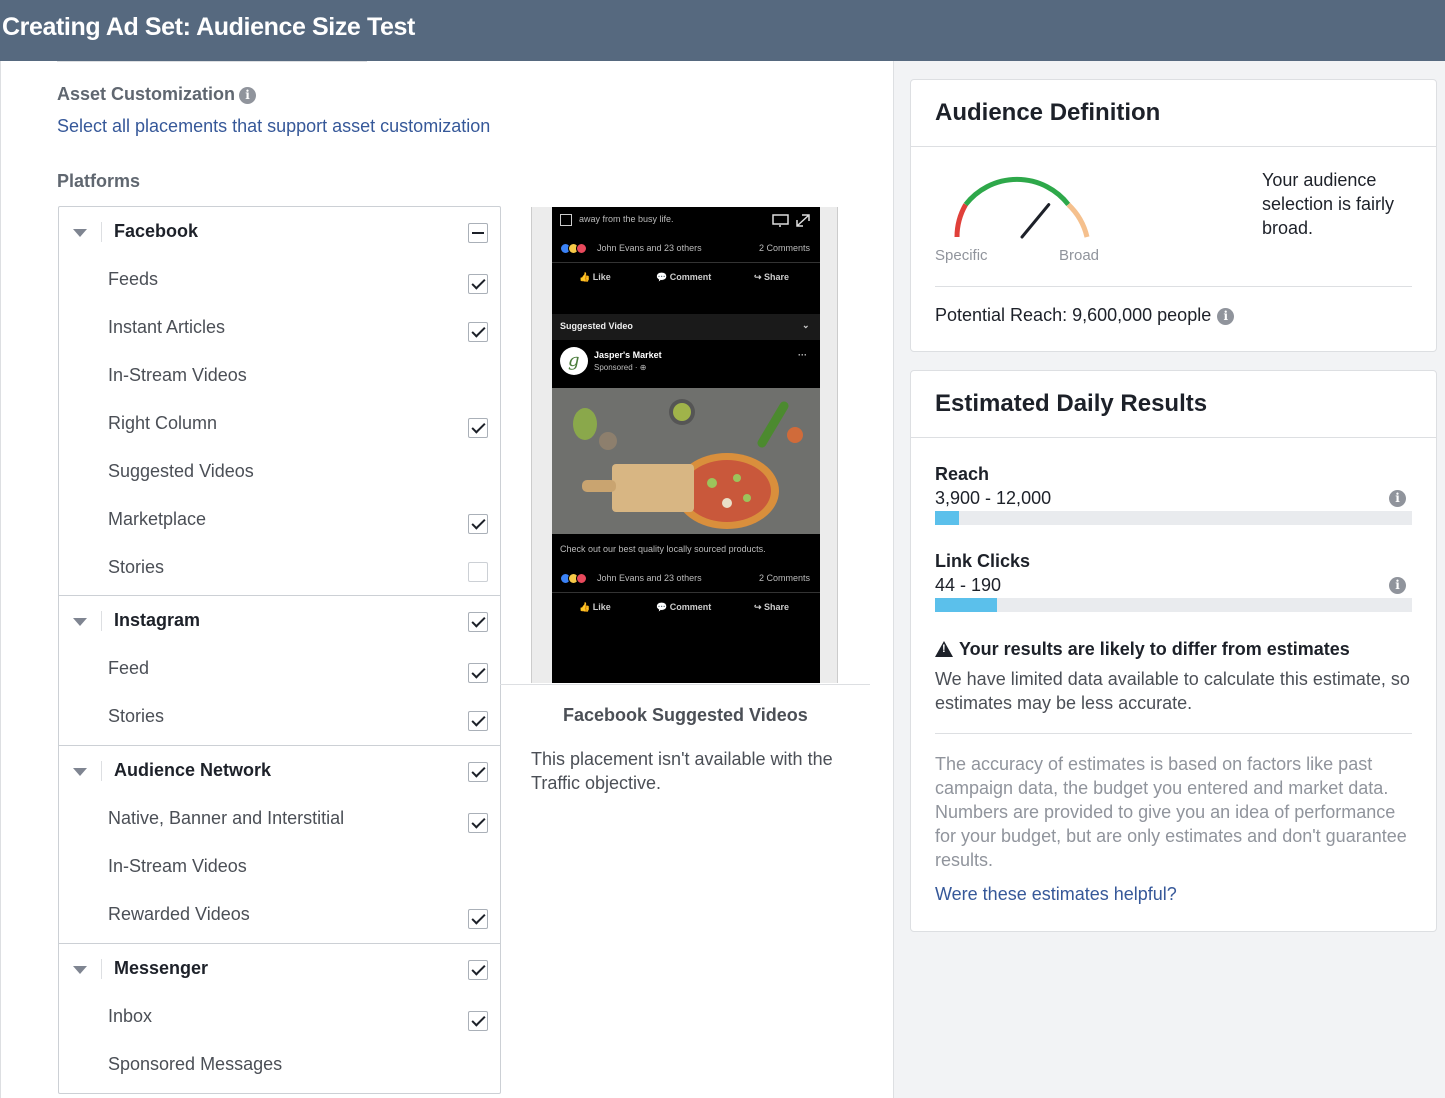 The height and width of the screenshot is (1098, 1445). I want to click on platform-checkbox-facebook, so click(478, 233).